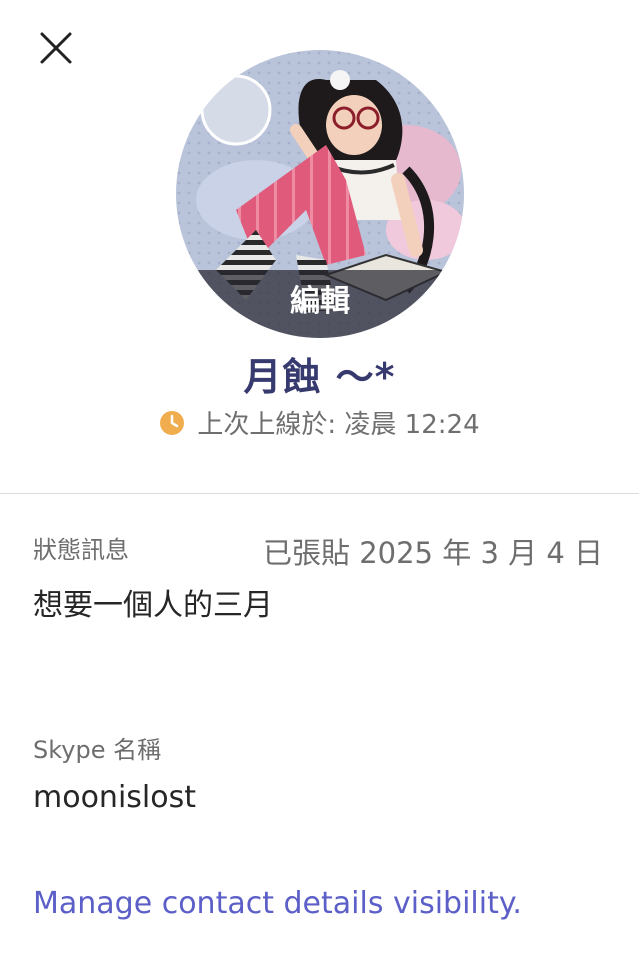 The image size is (639, 979). I want to click on display-name: 月蝕 ～*, so click(319, 377).